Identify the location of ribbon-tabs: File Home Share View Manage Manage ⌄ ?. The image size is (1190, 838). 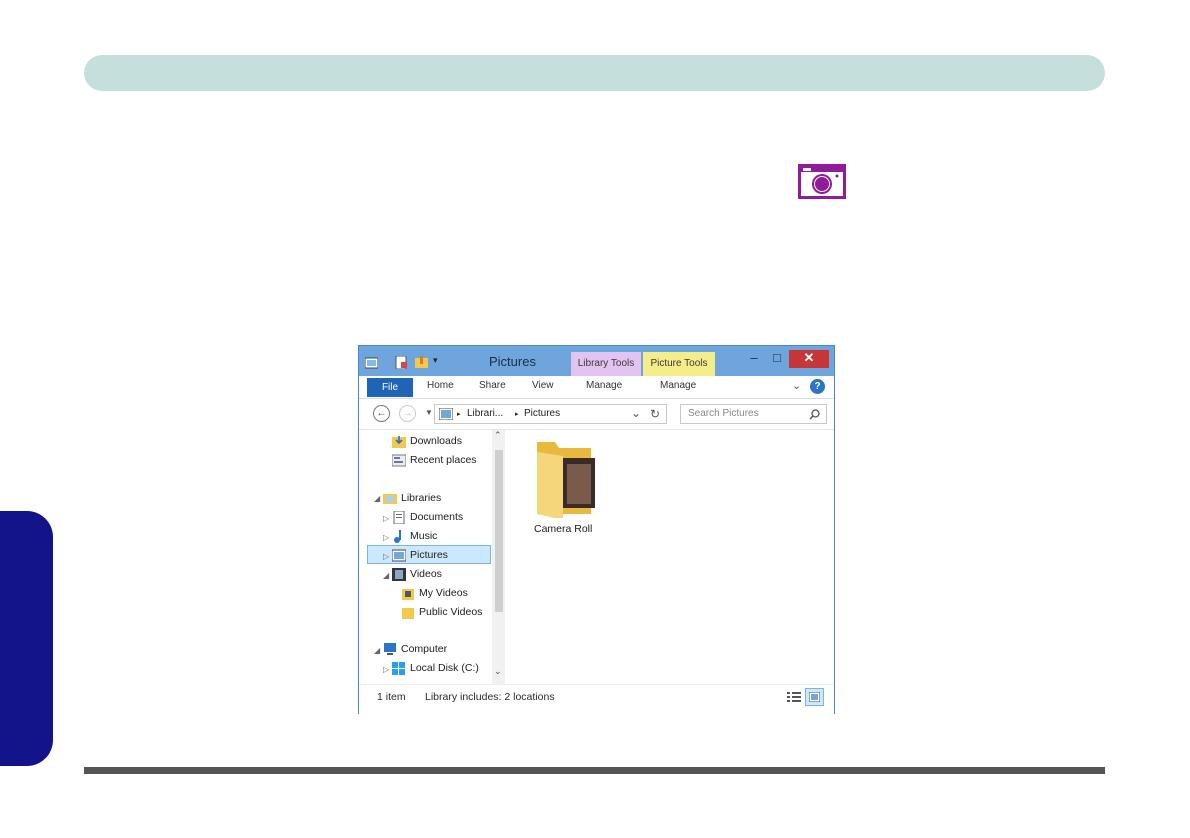
(596, 387).